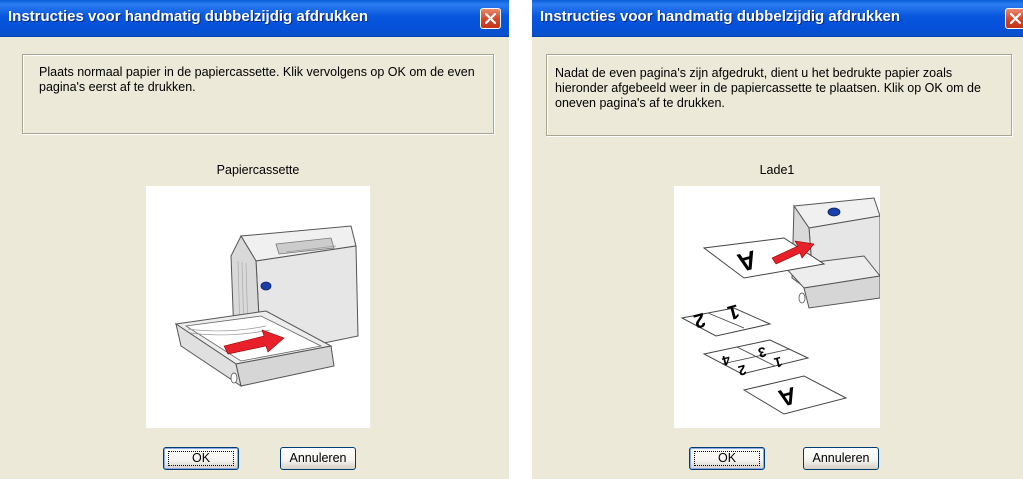 Image resolution: width=1023 pixels, height=479 pixels. I want to click on printer-tray-icon: A 2 1 4 3 2 1 A, so click(780, 306).